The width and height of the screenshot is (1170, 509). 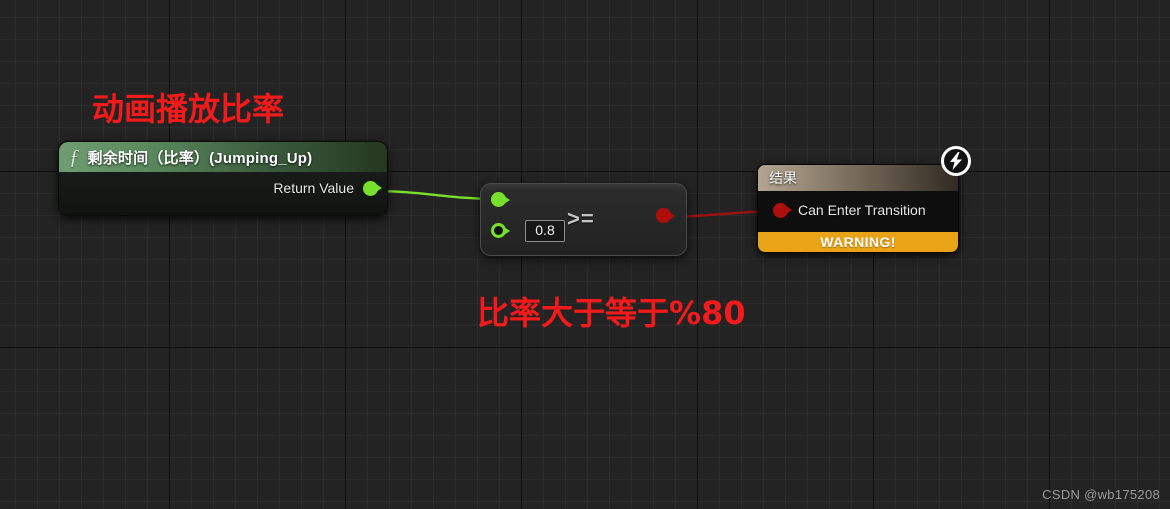 I want to click on result-node-header: 结果, so click(x=858, y=178).